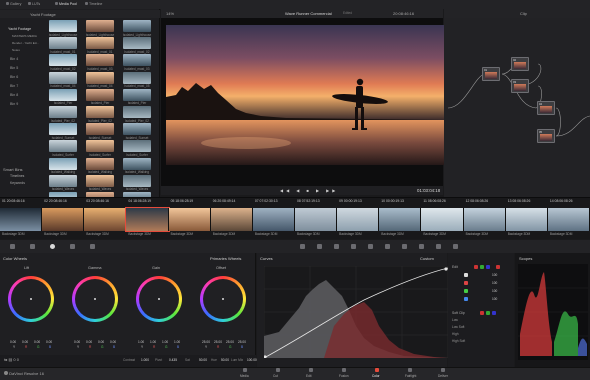  Describe the element at coordinates (245, 370) in the screenshot. I see `page-media-icon` at that location.